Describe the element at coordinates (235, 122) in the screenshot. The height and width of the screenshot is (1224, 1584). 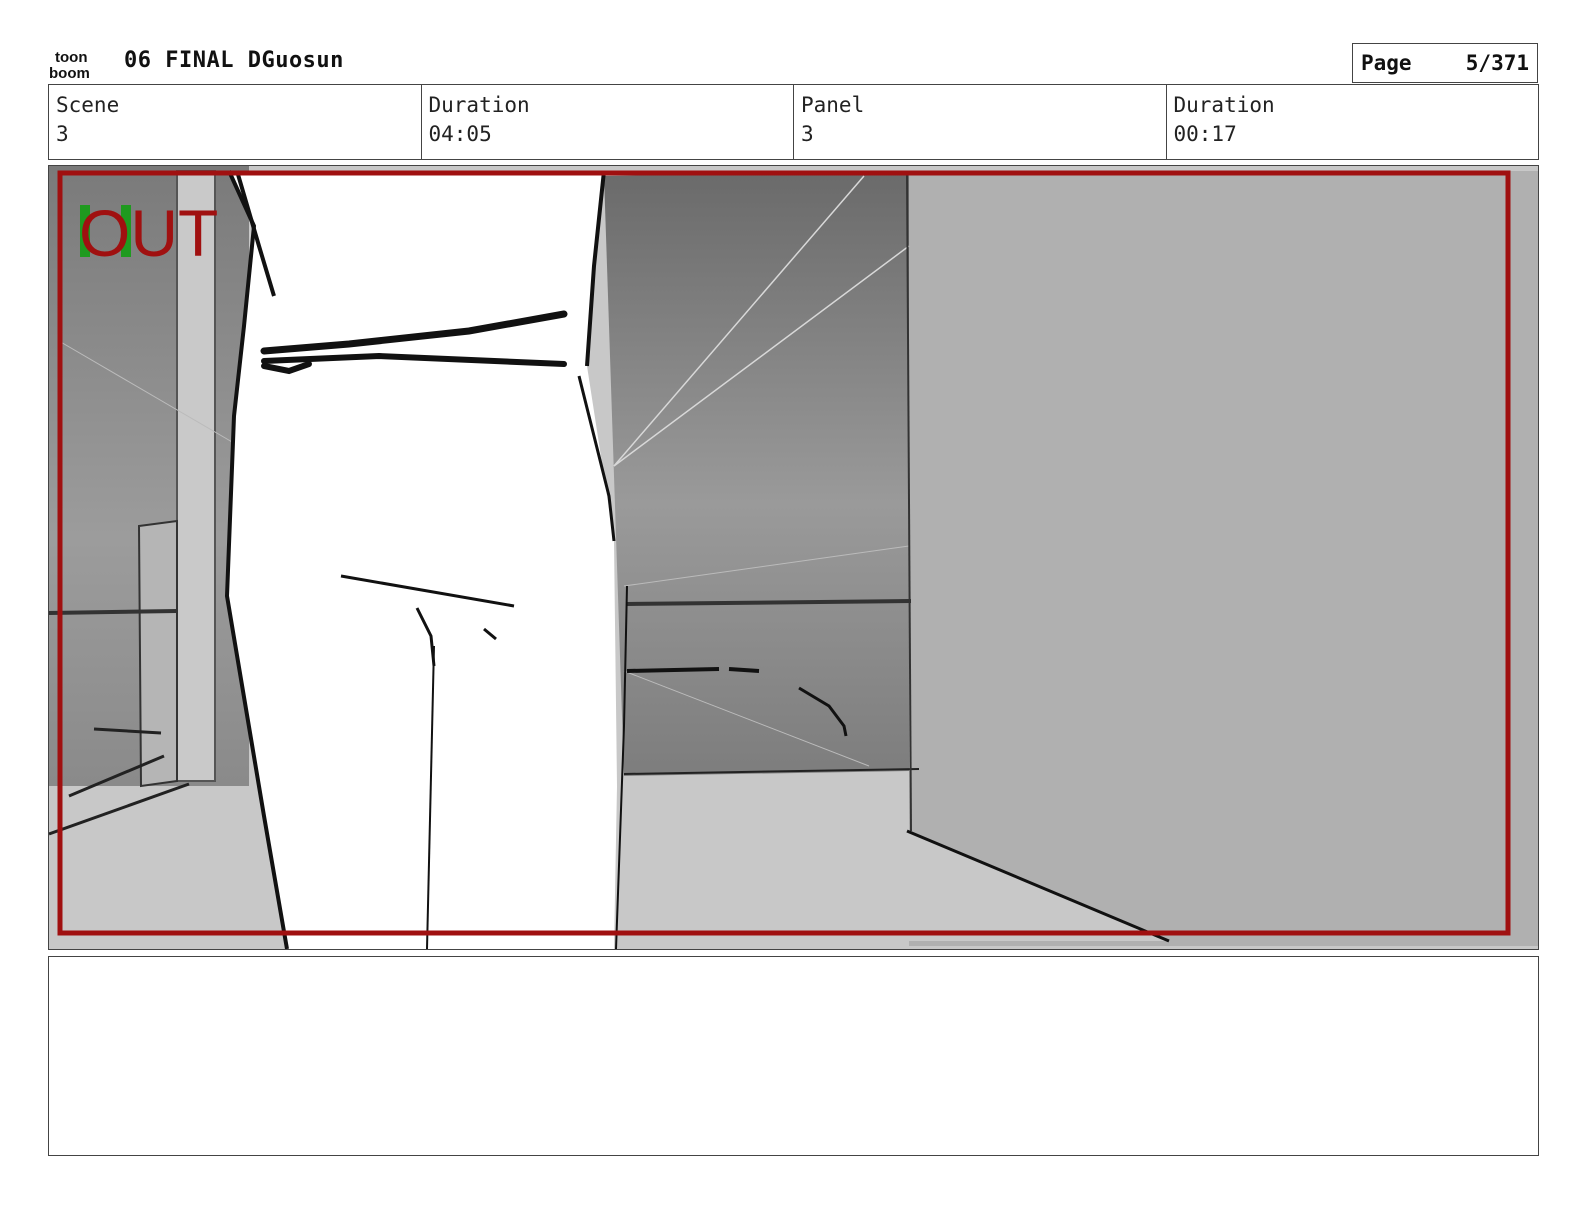
I see `scene-cell: Scene 3` at that location.